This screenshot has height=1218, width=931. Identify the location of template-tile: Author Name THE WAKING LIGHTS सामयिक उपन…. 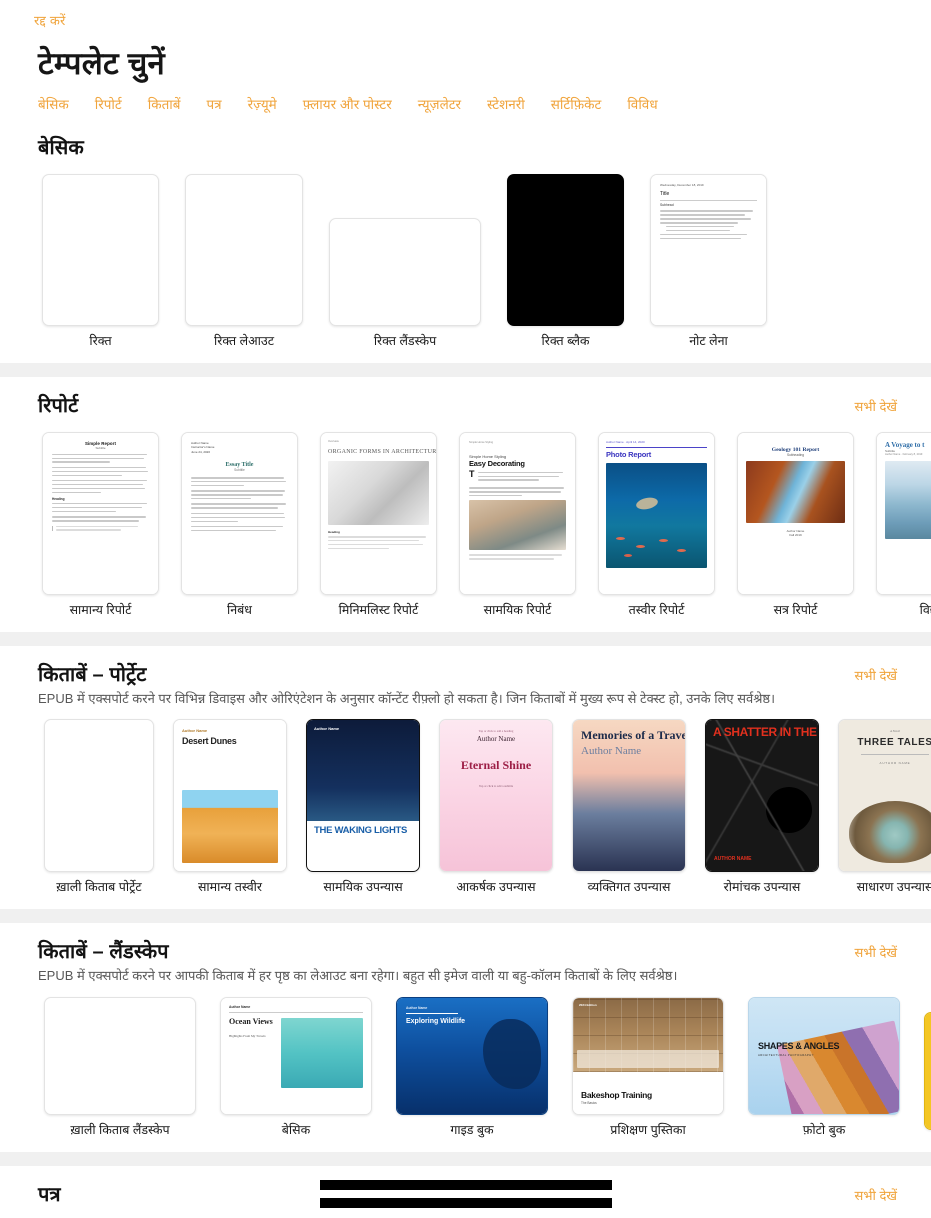
(363, 807).